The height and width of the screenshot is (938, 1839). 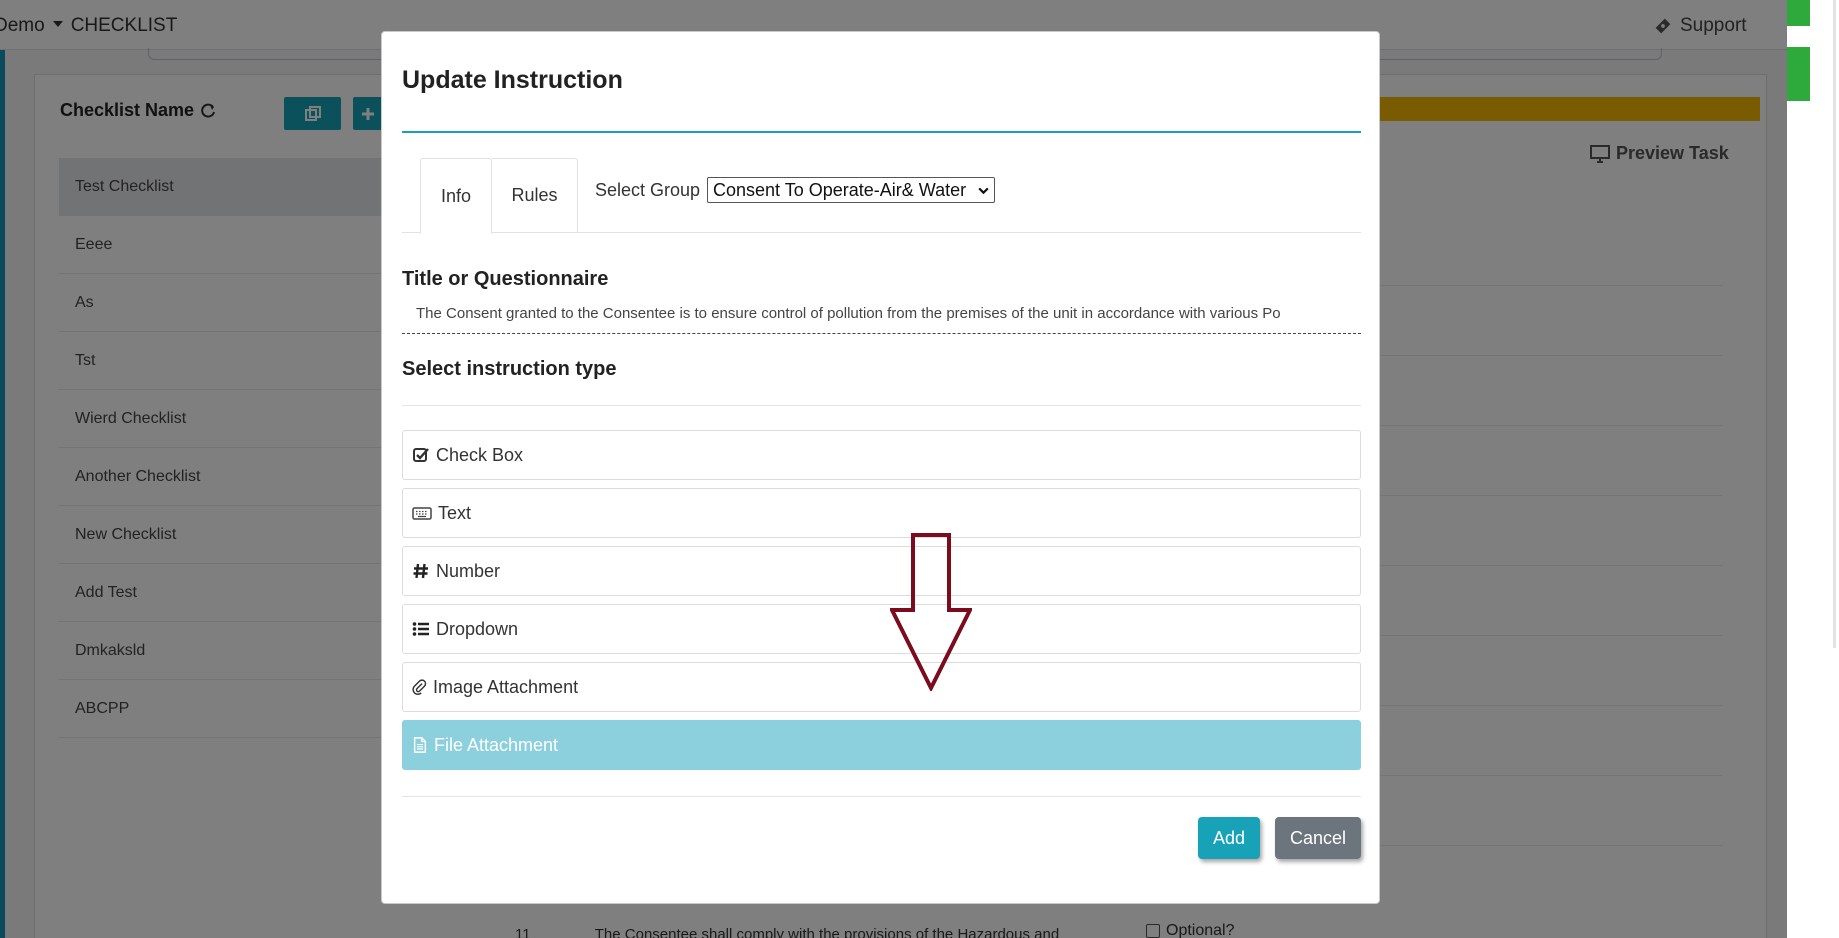 What do you see at coordinates (1318, 838) in the screenshot?
I see `cancel-button: Cancel` at bounding box center [1318, 838].